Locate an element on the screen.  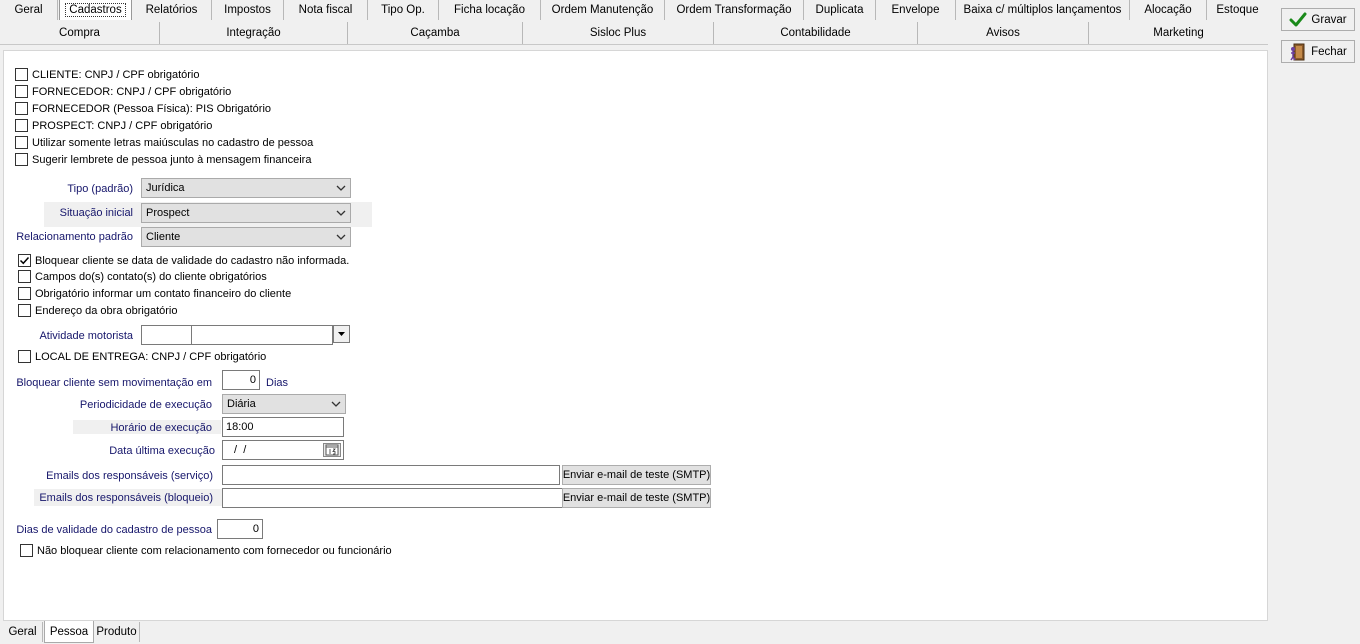
close-button-label: Fechar is located at coordinates (1329, 51).